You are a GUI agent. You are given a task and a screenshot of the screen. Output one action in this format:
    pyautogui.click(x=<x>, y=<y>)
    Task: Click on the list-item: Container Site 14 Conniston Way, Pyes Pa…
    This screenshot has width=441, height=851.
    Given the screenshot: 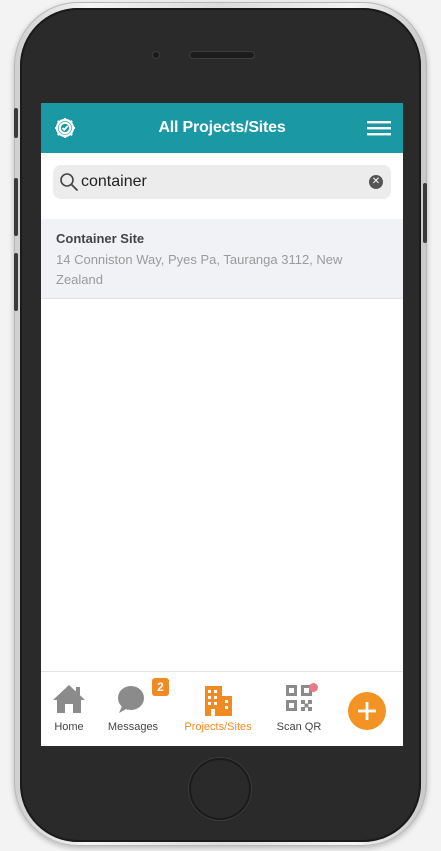 What is the action you would take?
    pyautogui.click(x=222, y=259)
    